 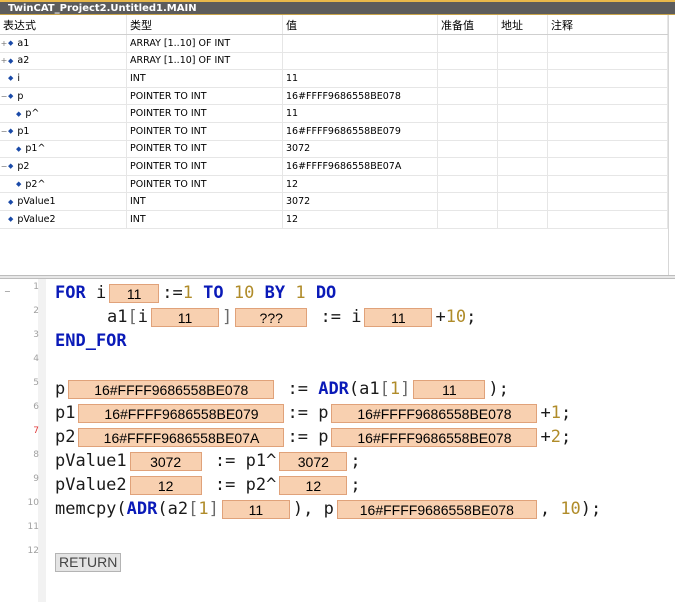 I want to click on line-number: 9, so click(x=36, y=479).